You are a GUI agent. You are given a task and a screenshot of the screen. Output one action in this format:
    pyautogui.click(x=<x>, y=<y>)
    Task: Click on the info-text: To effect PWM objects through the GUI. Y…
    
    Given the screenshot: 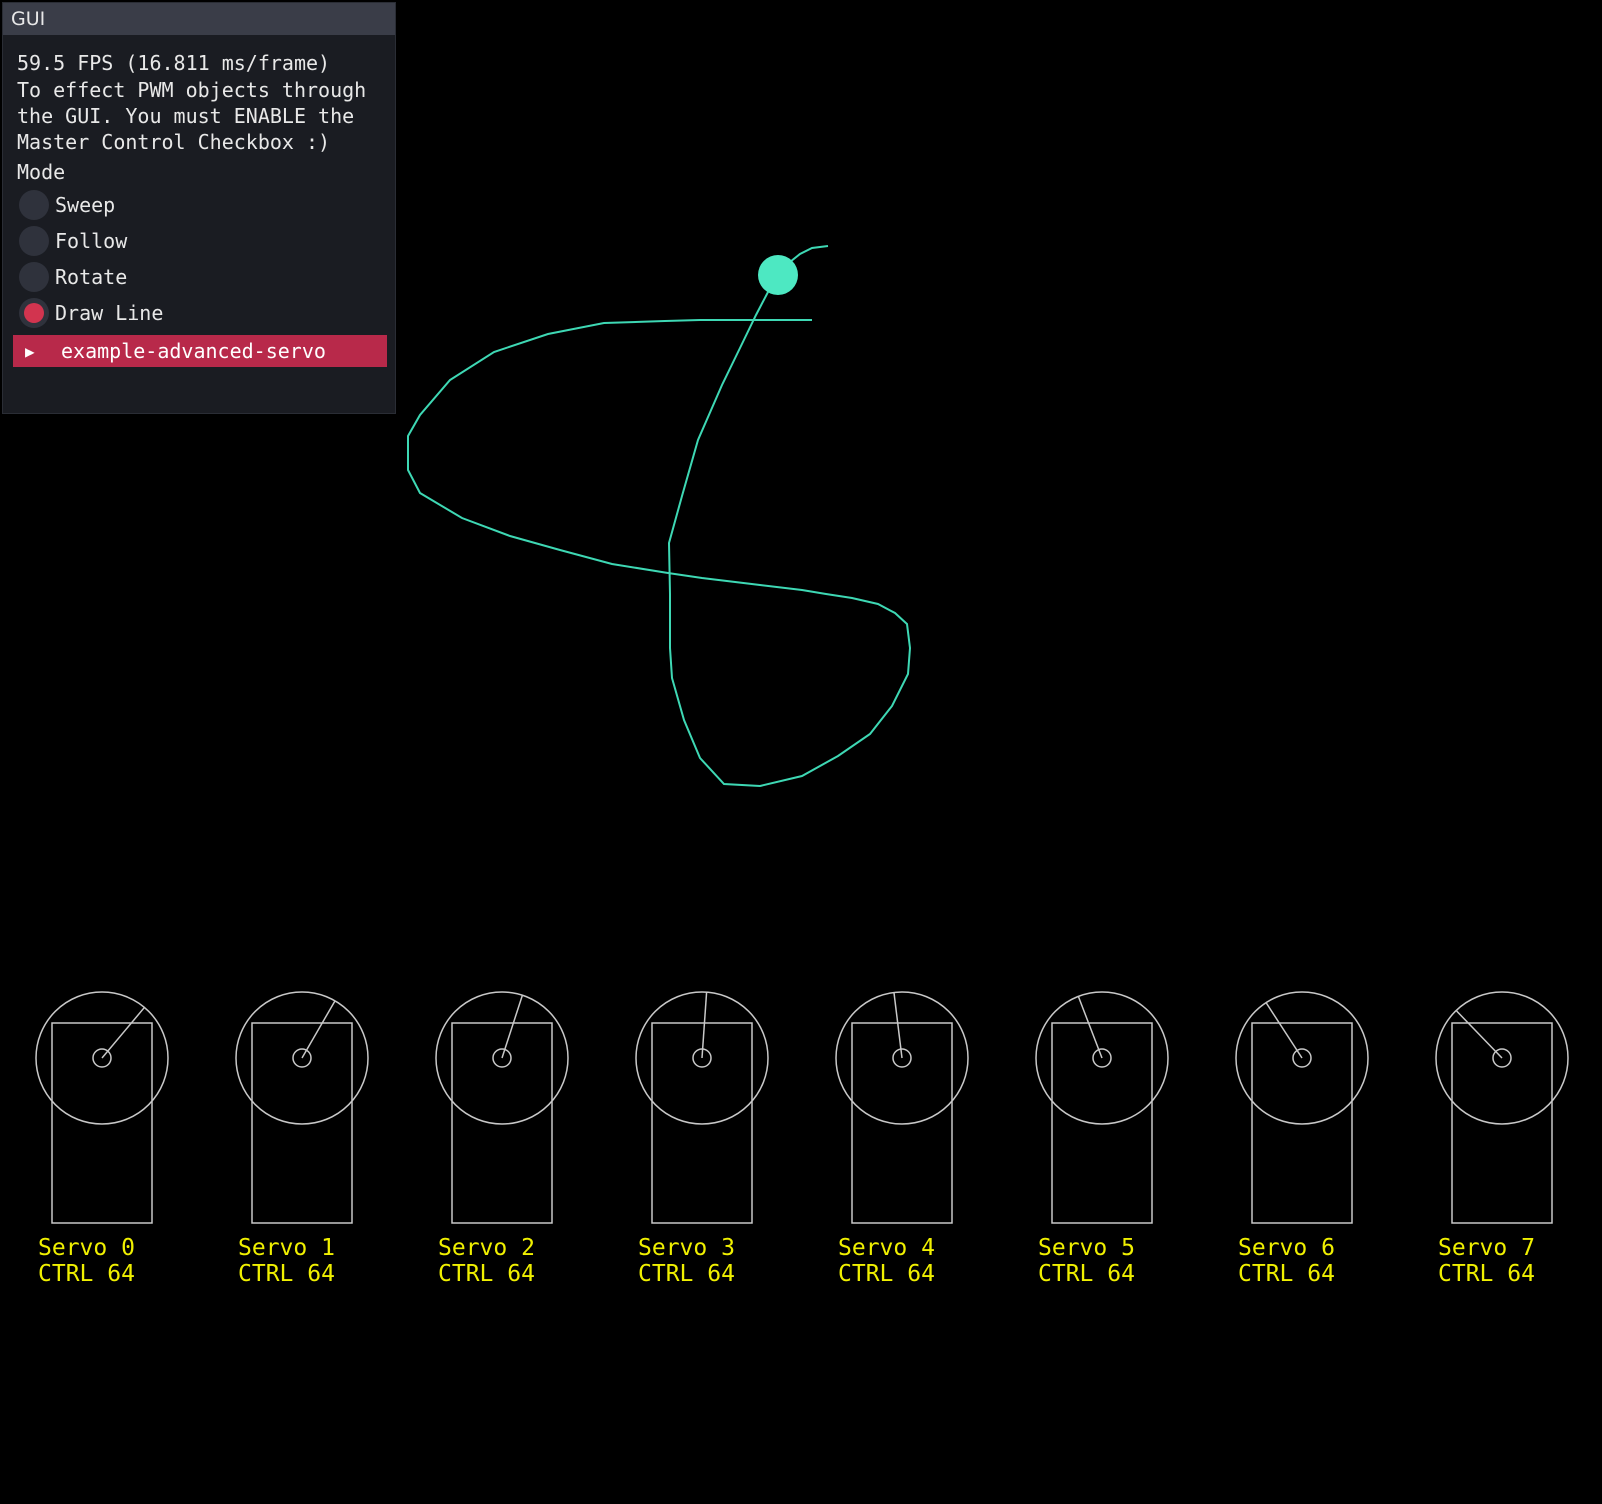 What is the action you would take?
    pyautogui.click(x=198, y=116)
    